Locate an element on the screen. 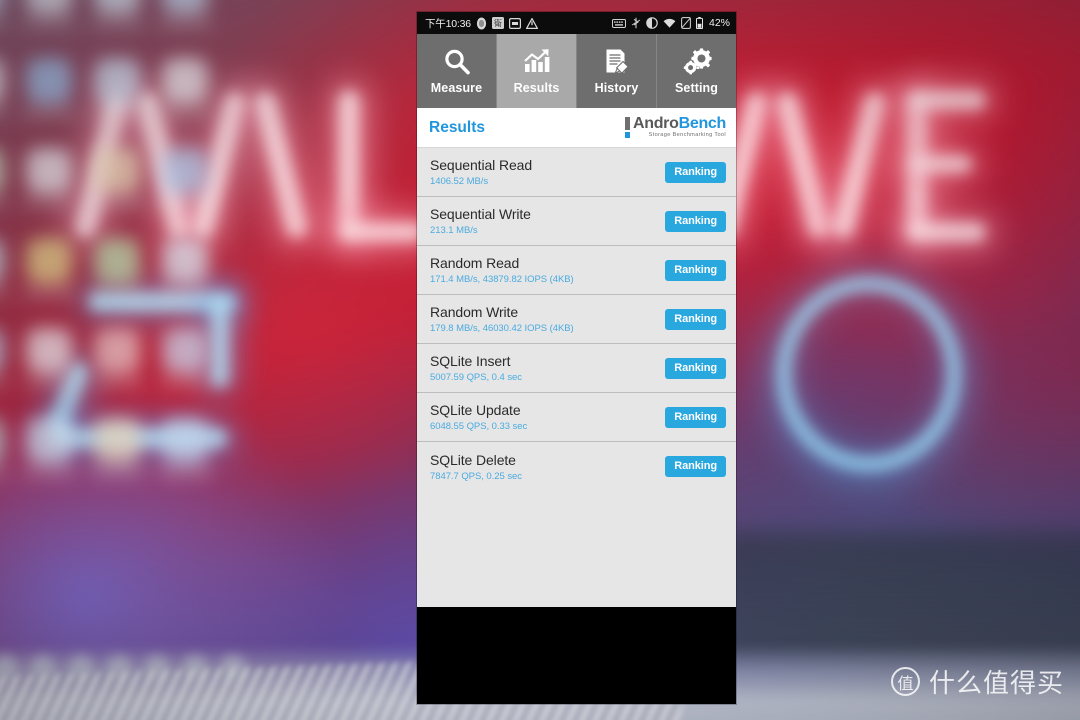 The width and height of the screenshot is (1080, 720). app-notification-icon: 衛 is located at coordinates (497, 23).